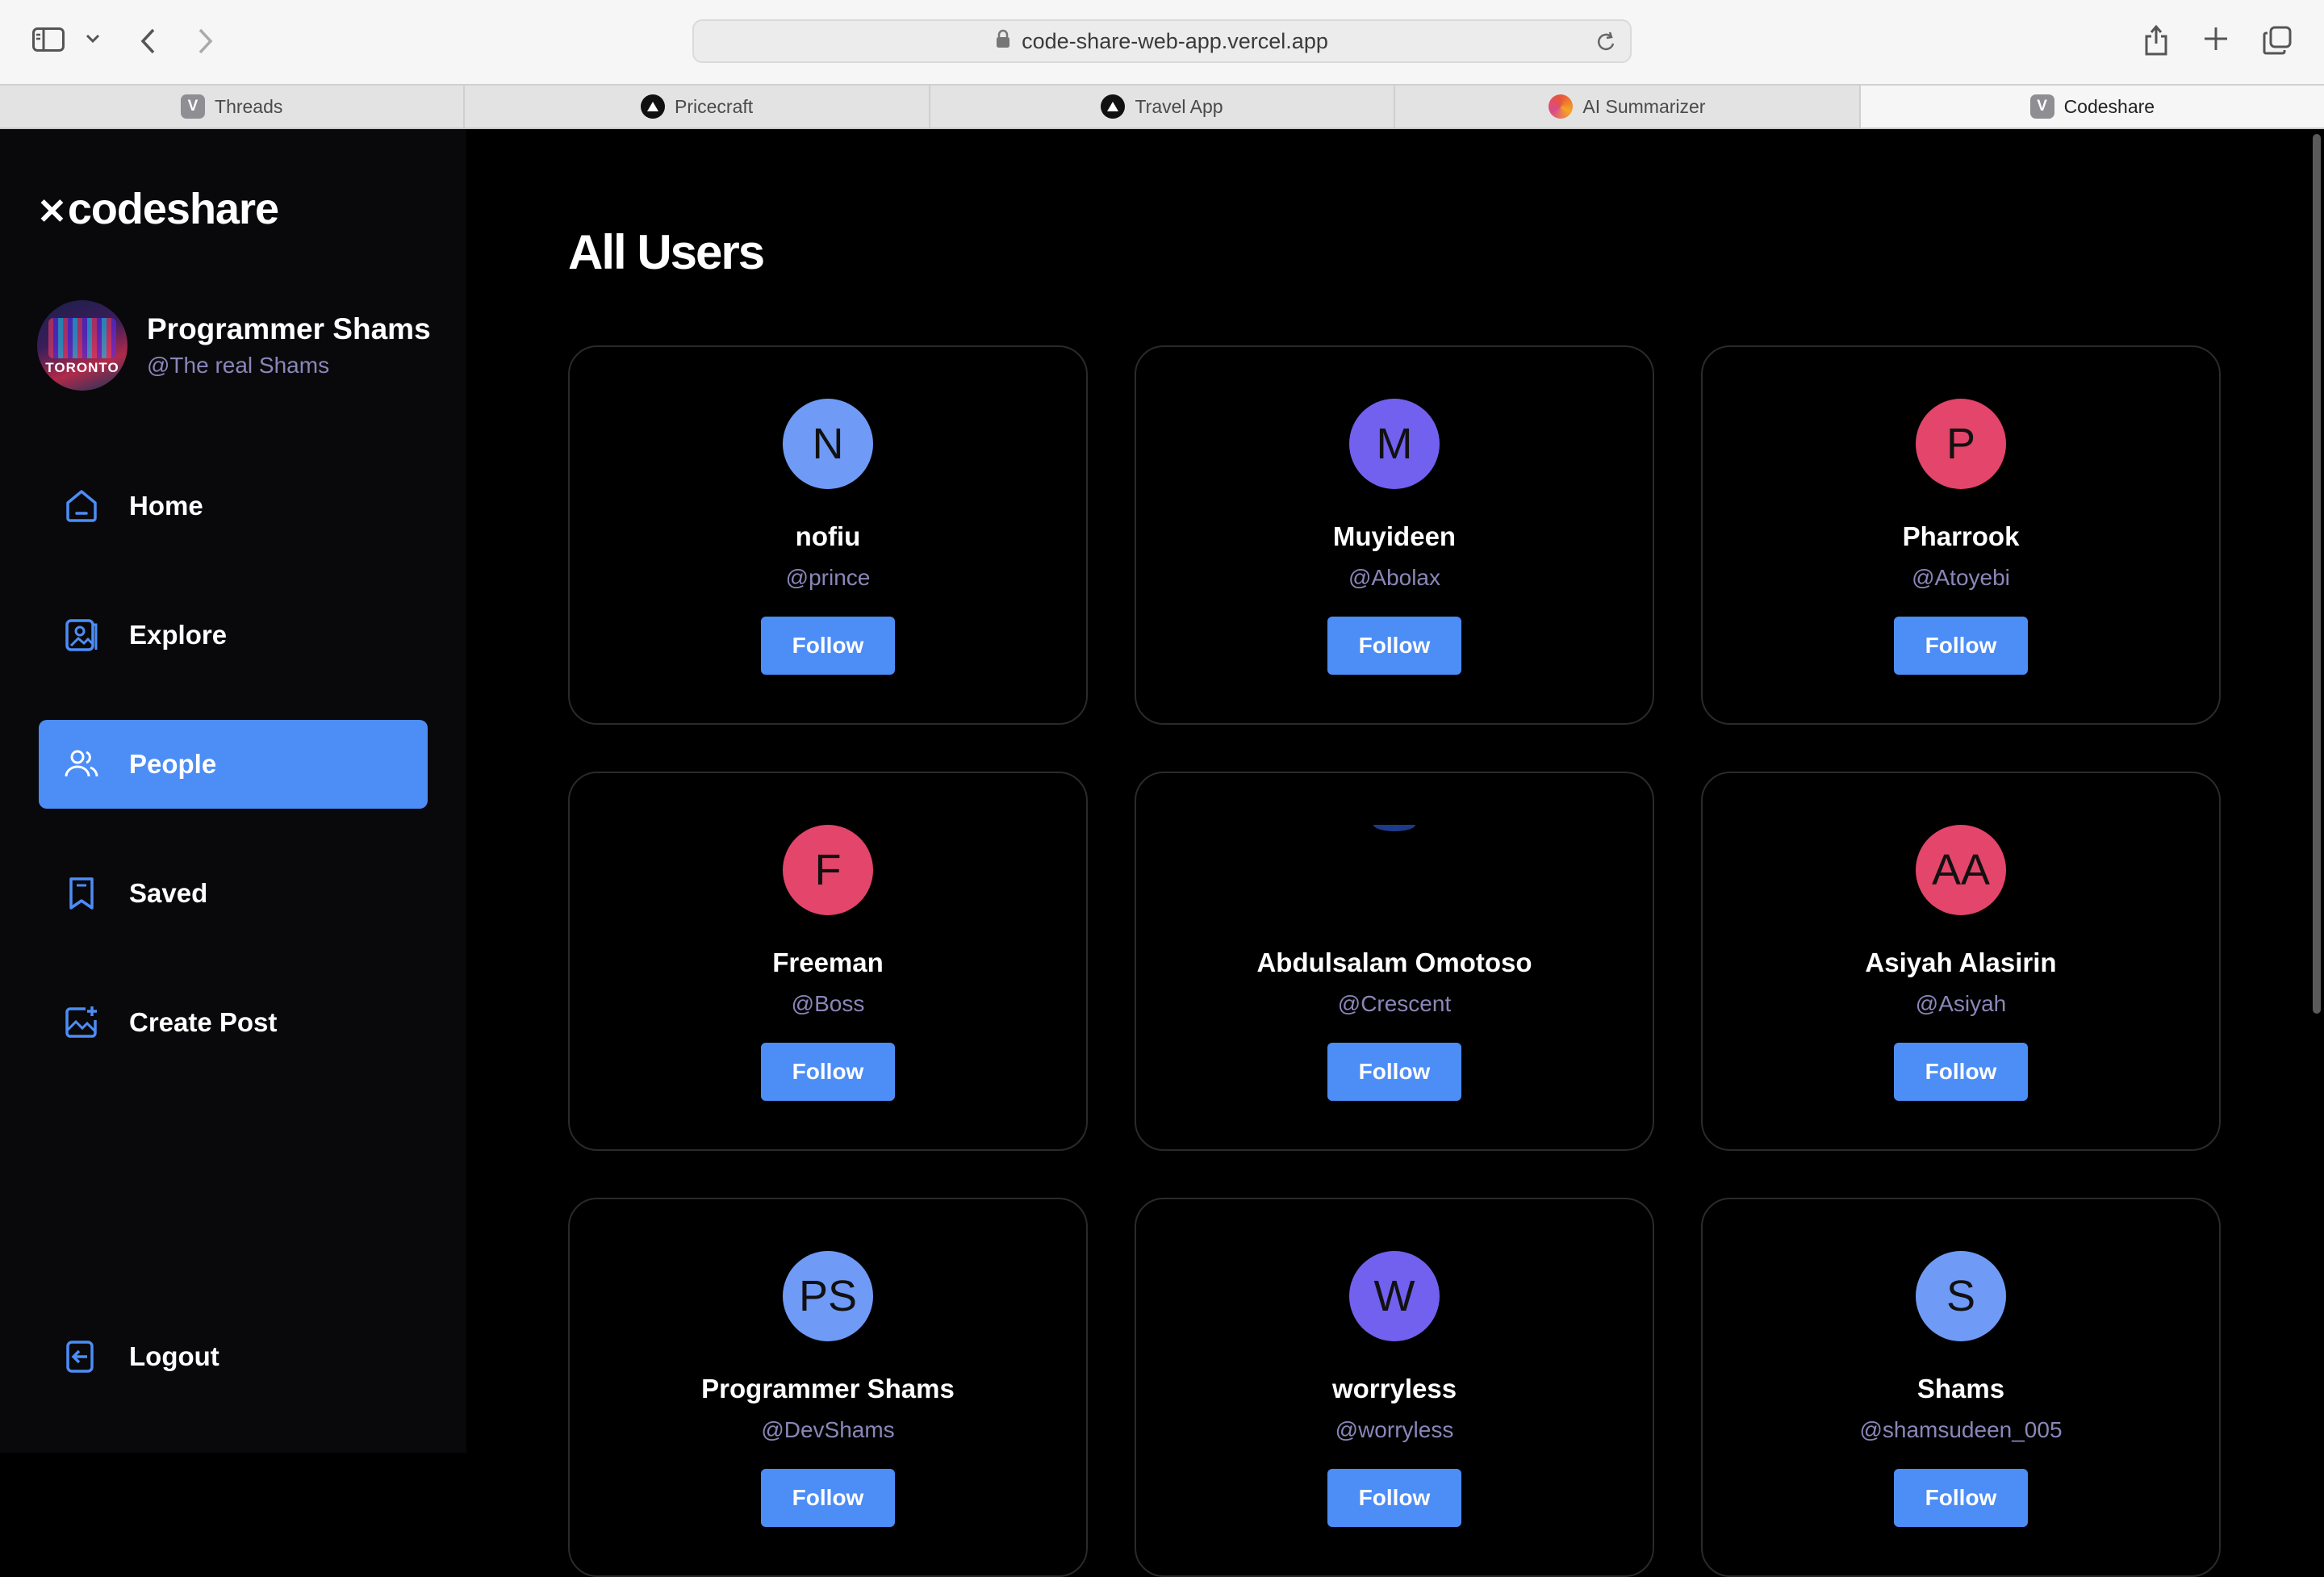 This screenshot has width=2324, height=1577. I want to click on user-card: W worryless @worryless Follow, so click(1394, 1387).